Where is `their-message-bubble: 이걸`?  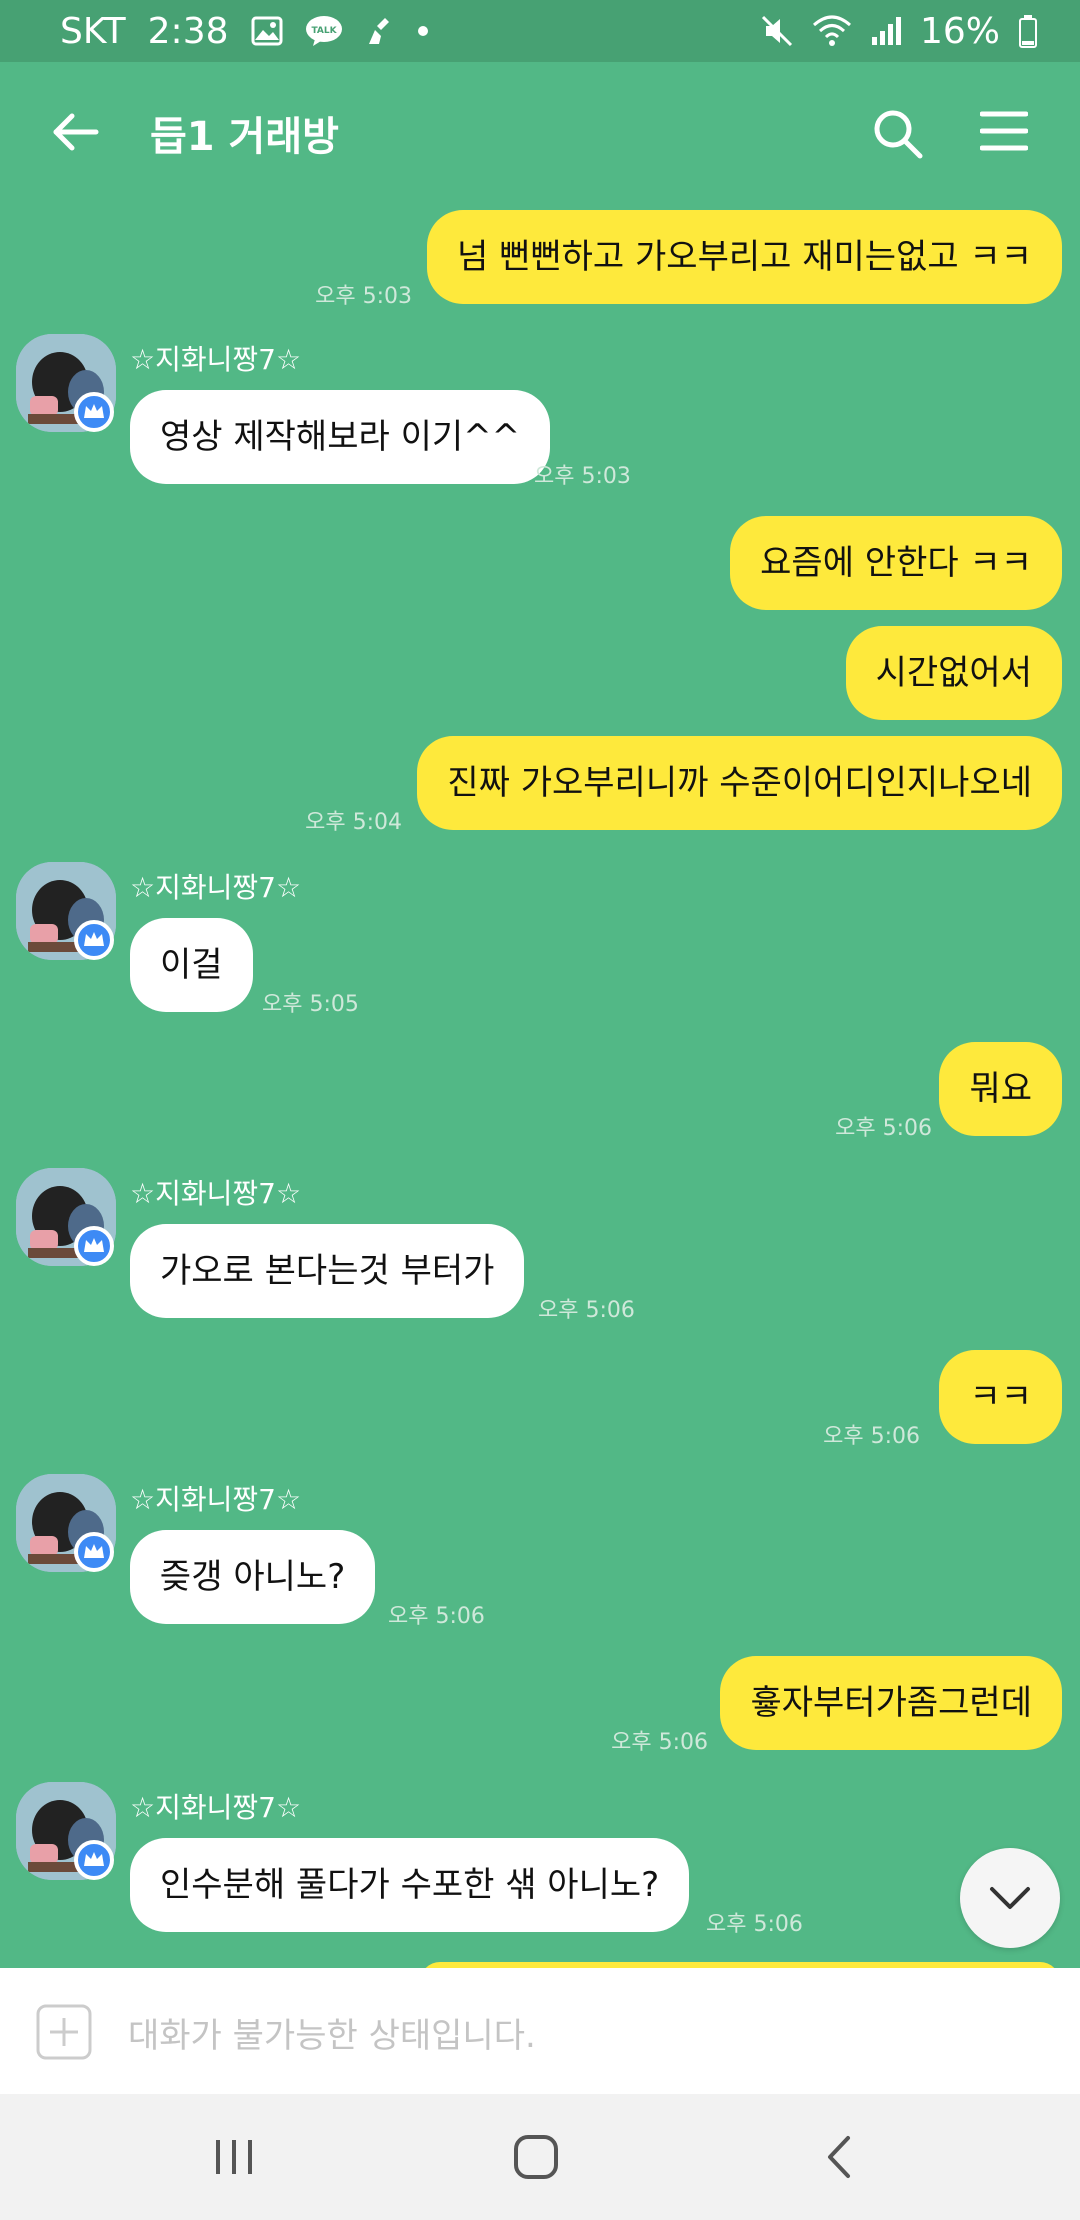
their-message-bubble: 이걸 is located at coordinates (191, 965).